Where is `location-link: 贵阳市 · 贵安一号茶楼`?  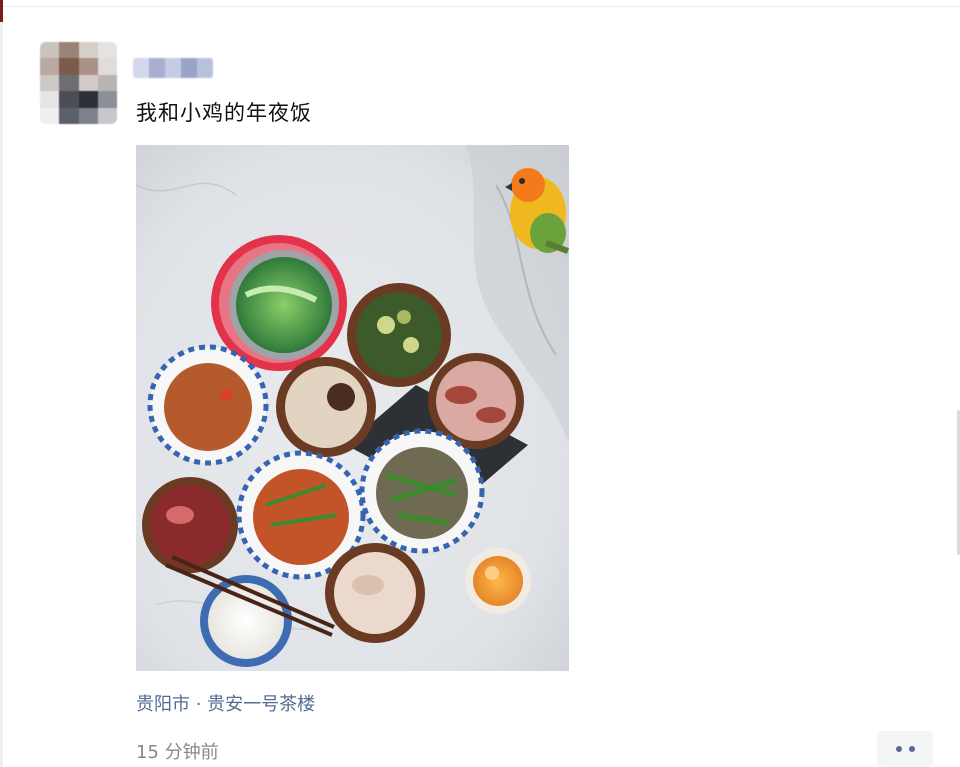 location-link: 贵阳市 · 贵安一号茶楼 is located at coordinates (225, 703).